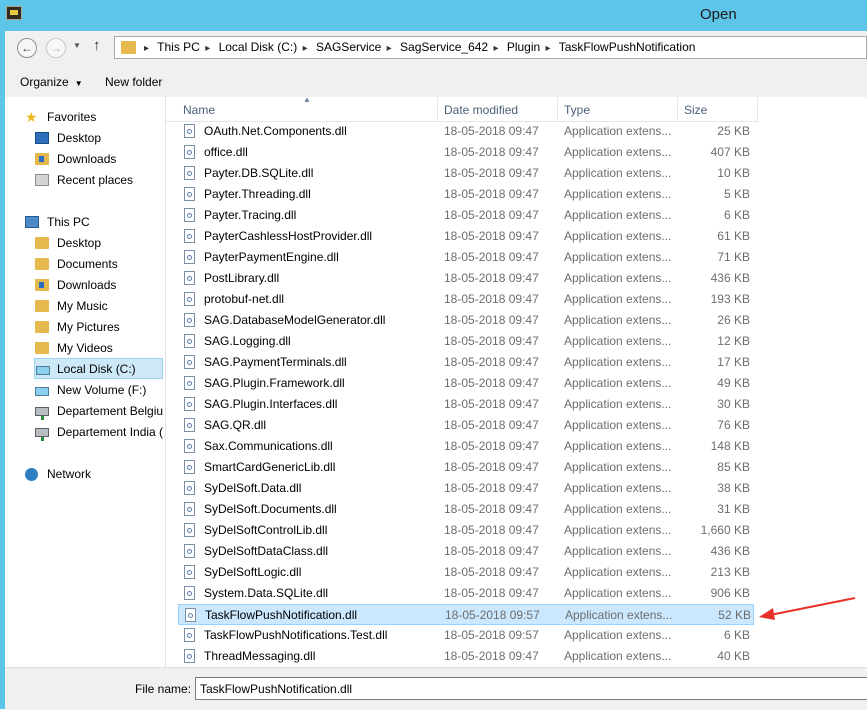  I want to click on nav-item-fav-desktop: Desktop, so click(99, 138).